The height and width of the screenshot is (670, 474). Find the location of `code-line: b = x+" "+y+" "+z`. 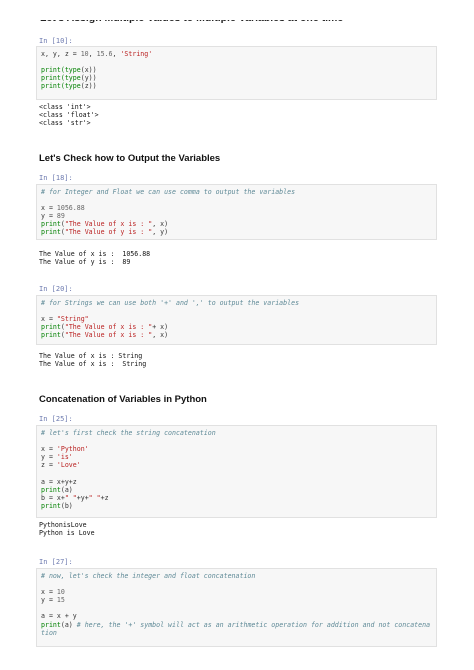

code-line: b = x+" "+y+" "+z is located at coordinates (238, 498).